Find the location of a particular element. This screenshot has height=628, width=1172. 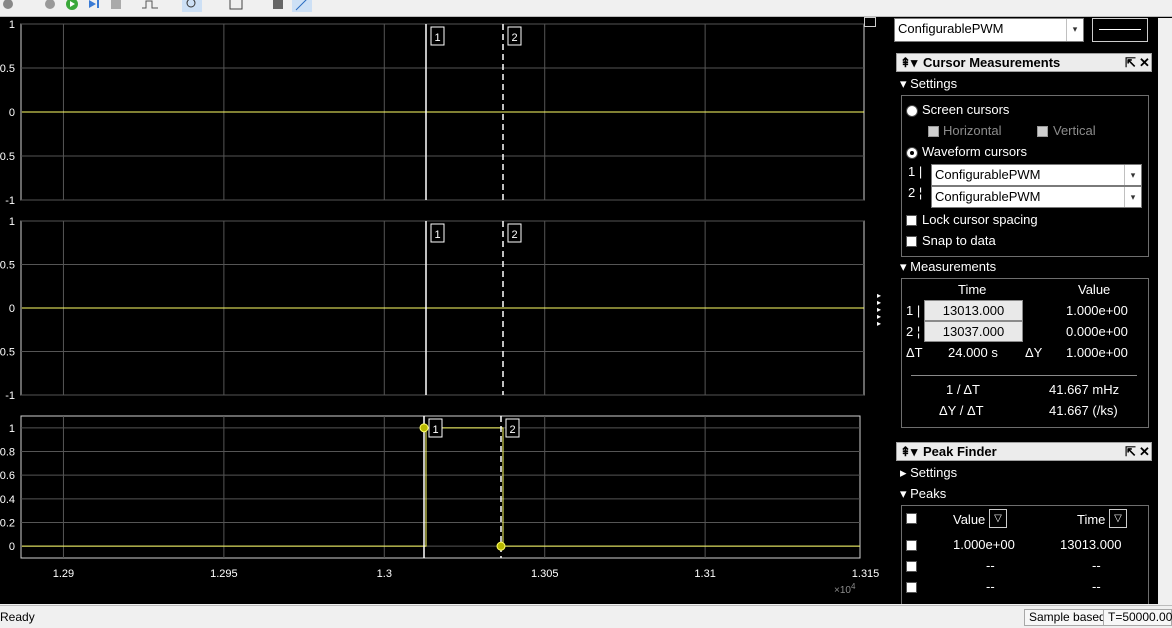

value-sort-icon: ▽ is located at coordinates (998, 518).